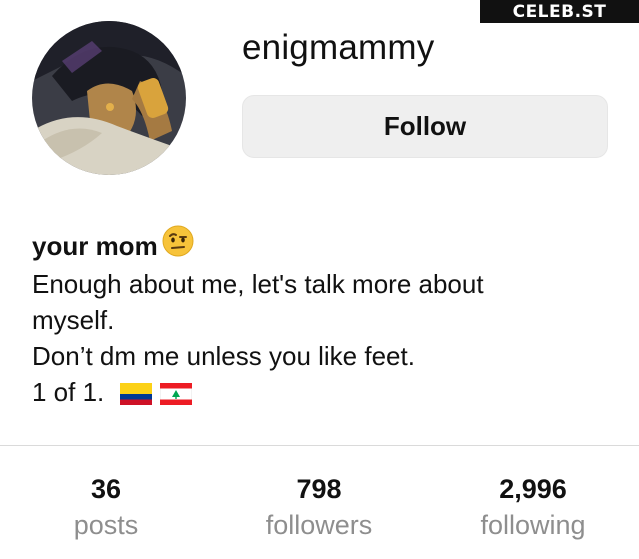  Describe the element at coordinates (533, 489) in the screenshot. I see `stat-following-value: 2,996` at that location.